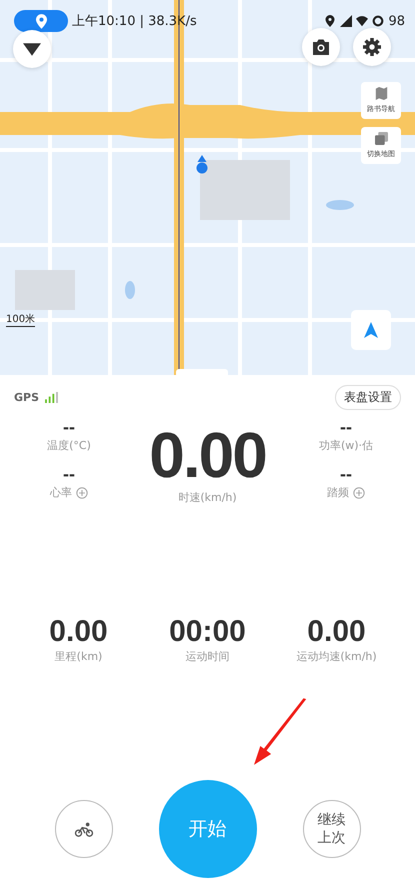 The height and width of the screenshot is (896, 415). I want to click on resume-last-button: 继续上次, so click(331, 829).